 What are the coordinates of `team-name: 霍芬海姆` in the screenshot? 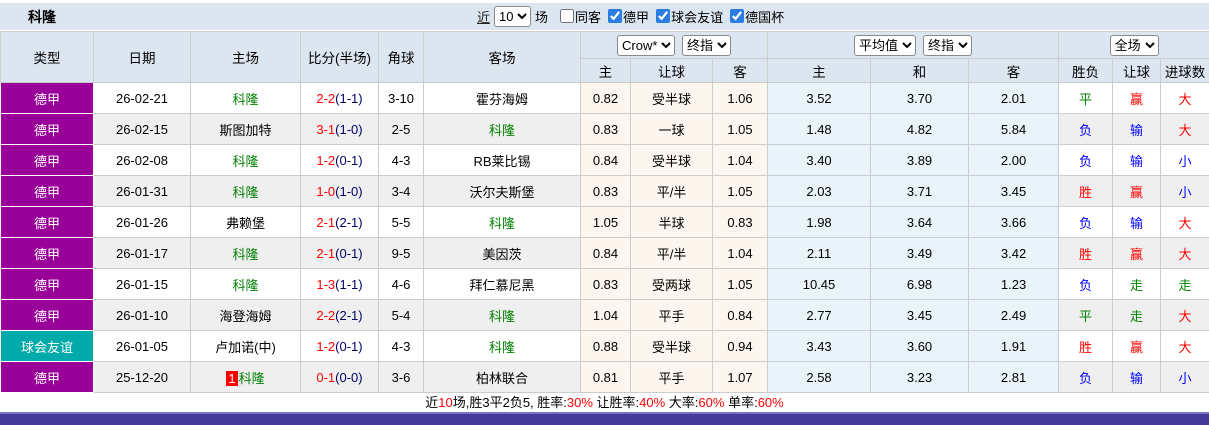 It's located at (501, 99).